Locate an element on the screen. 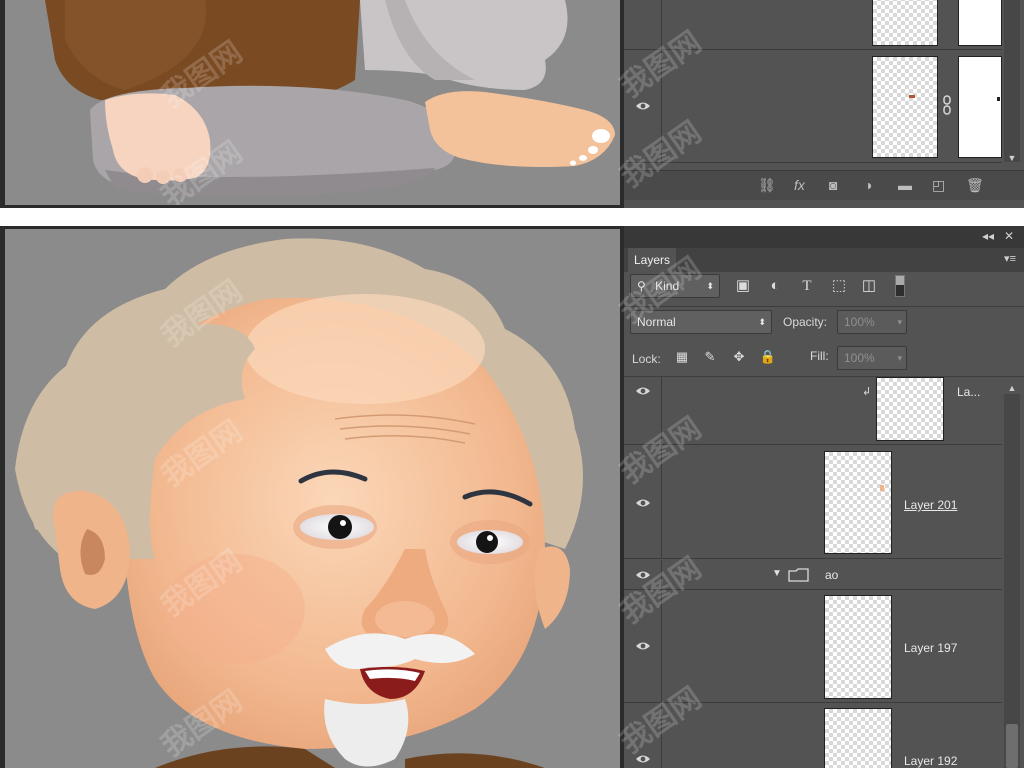 The height and width of the screenshot is (768, 1024). fill-label: Fill: is located at coordinates (819, 356).